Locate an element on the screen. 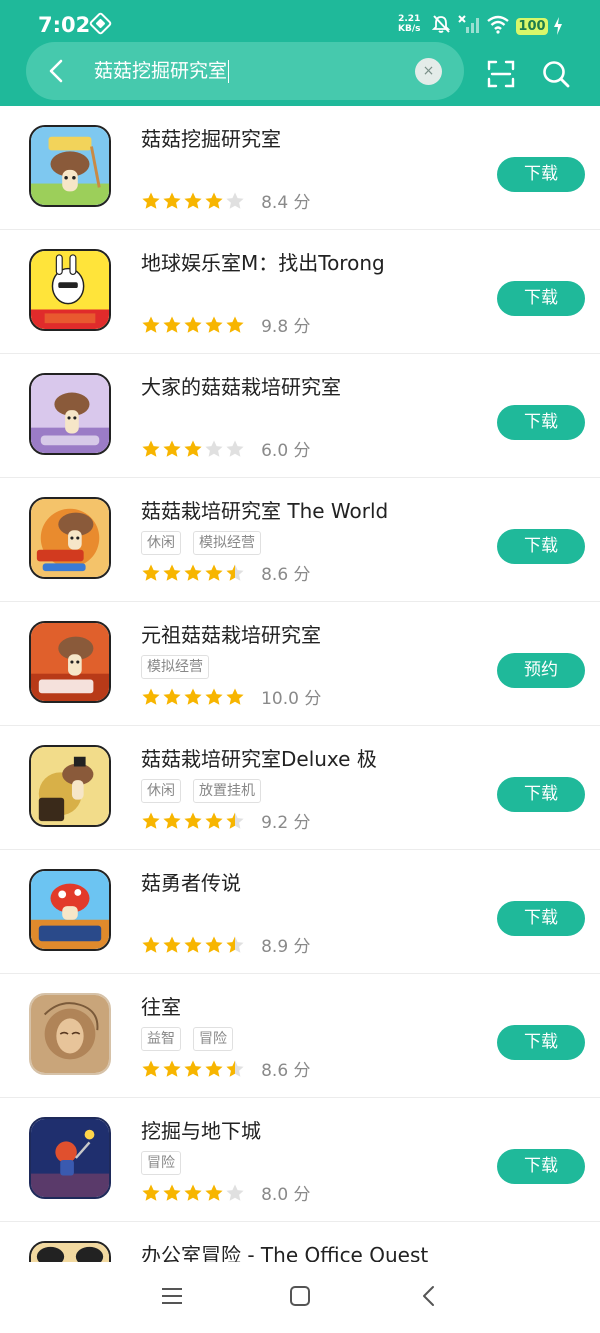 This screenshot has width=600, height=1333. reserve-button: 预约 is located at coordinates (541, 670).